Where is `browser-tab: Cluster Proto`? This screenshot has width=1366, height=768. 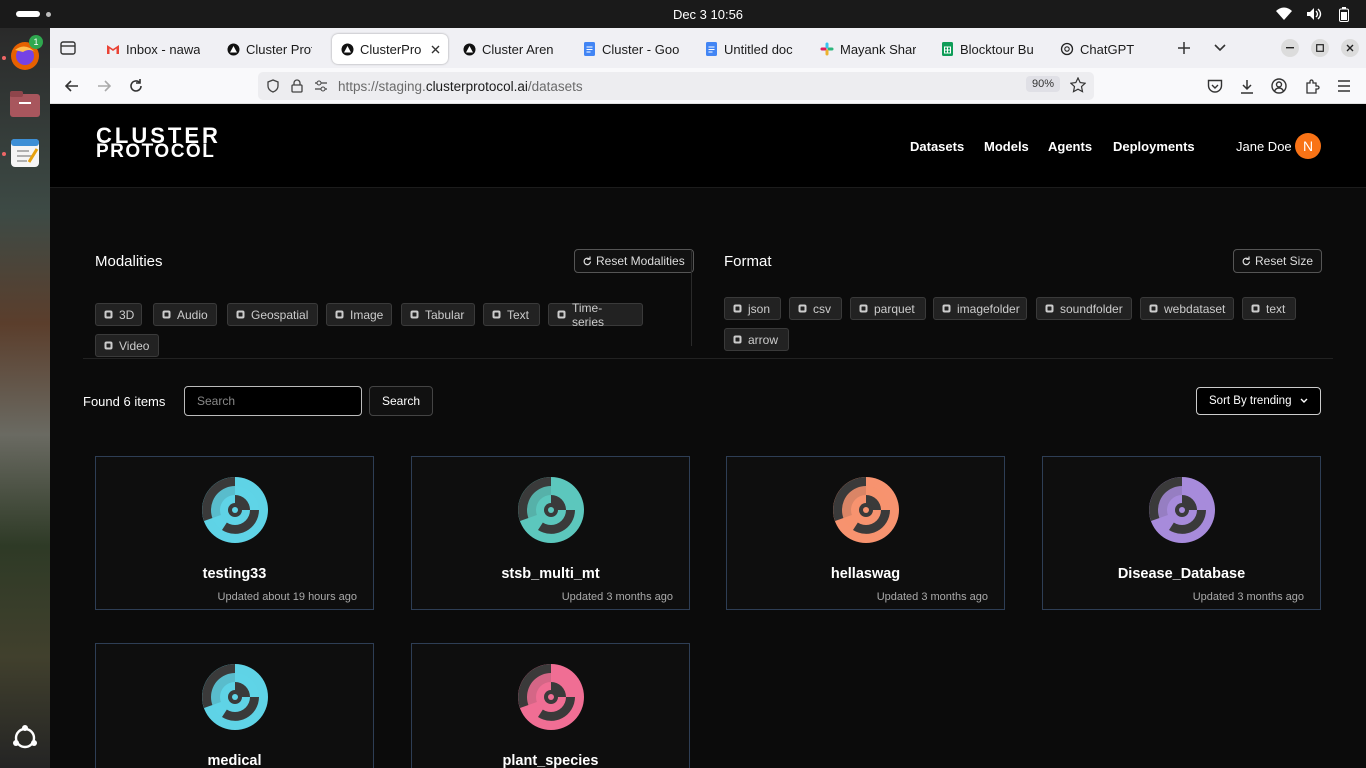 browser-tab: Cluster Proto is located at coordinates (269, 49).